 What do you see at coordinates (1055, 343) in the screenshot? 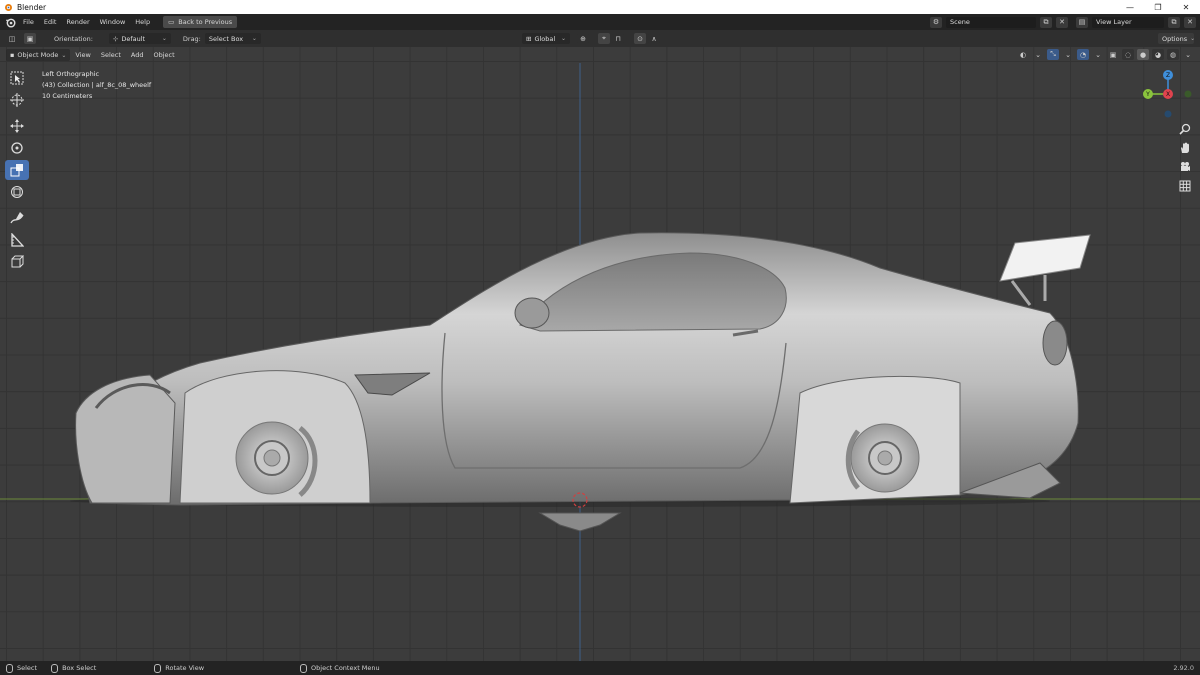
I see `taillight` at bounding box center [1055, 343].